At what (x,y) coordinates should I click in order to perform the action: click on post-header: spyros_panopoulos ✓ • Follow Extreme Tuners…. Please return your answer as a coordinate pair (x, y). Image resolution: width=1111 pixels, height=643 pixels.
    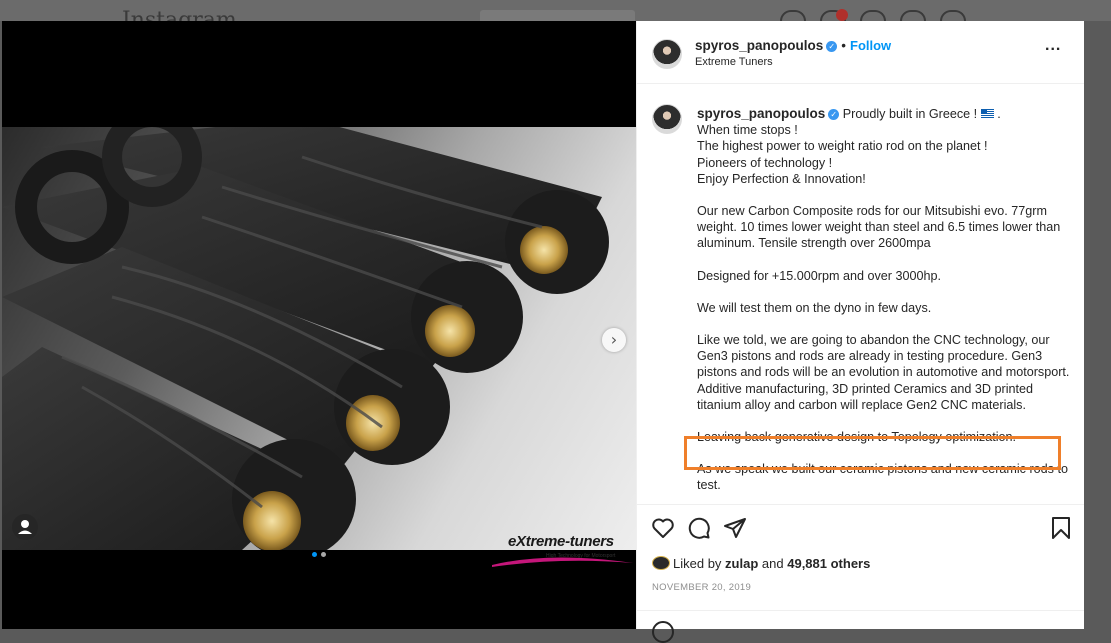
    Looking at the image, I should click on (860, 52).